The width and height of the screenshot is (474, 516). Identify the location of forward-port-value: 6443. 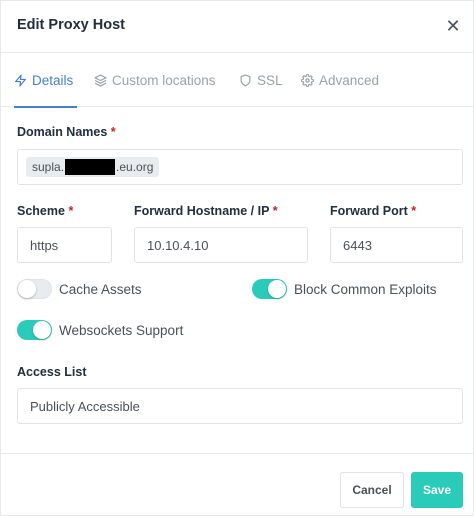
(357, 245).